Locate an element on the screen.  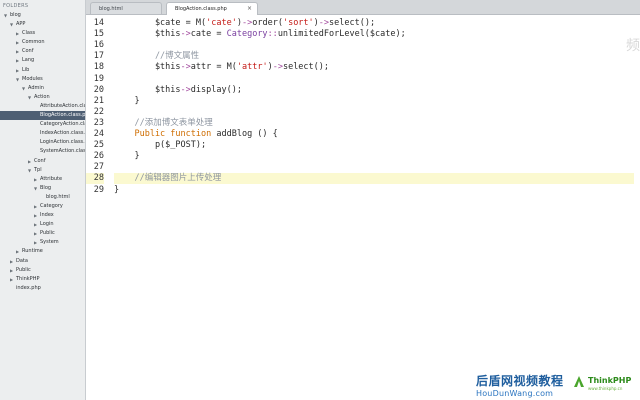
tree-item-label: Action is located at coordinates (42, 96).